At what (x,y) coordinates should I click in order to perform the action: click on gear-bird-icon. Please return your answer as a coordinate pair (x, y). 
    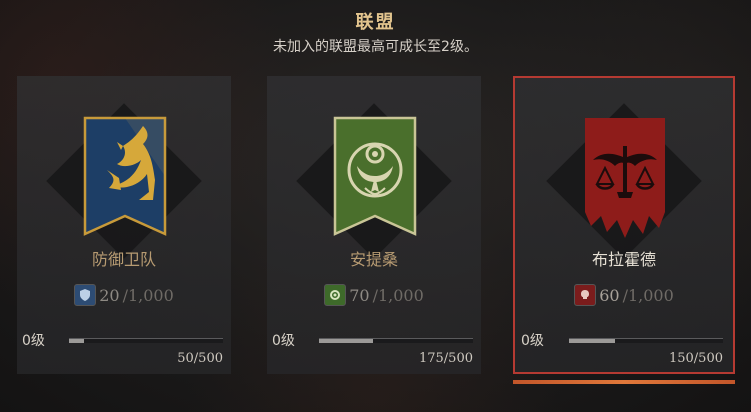
    Looking at the image, I should click on (375, 176).